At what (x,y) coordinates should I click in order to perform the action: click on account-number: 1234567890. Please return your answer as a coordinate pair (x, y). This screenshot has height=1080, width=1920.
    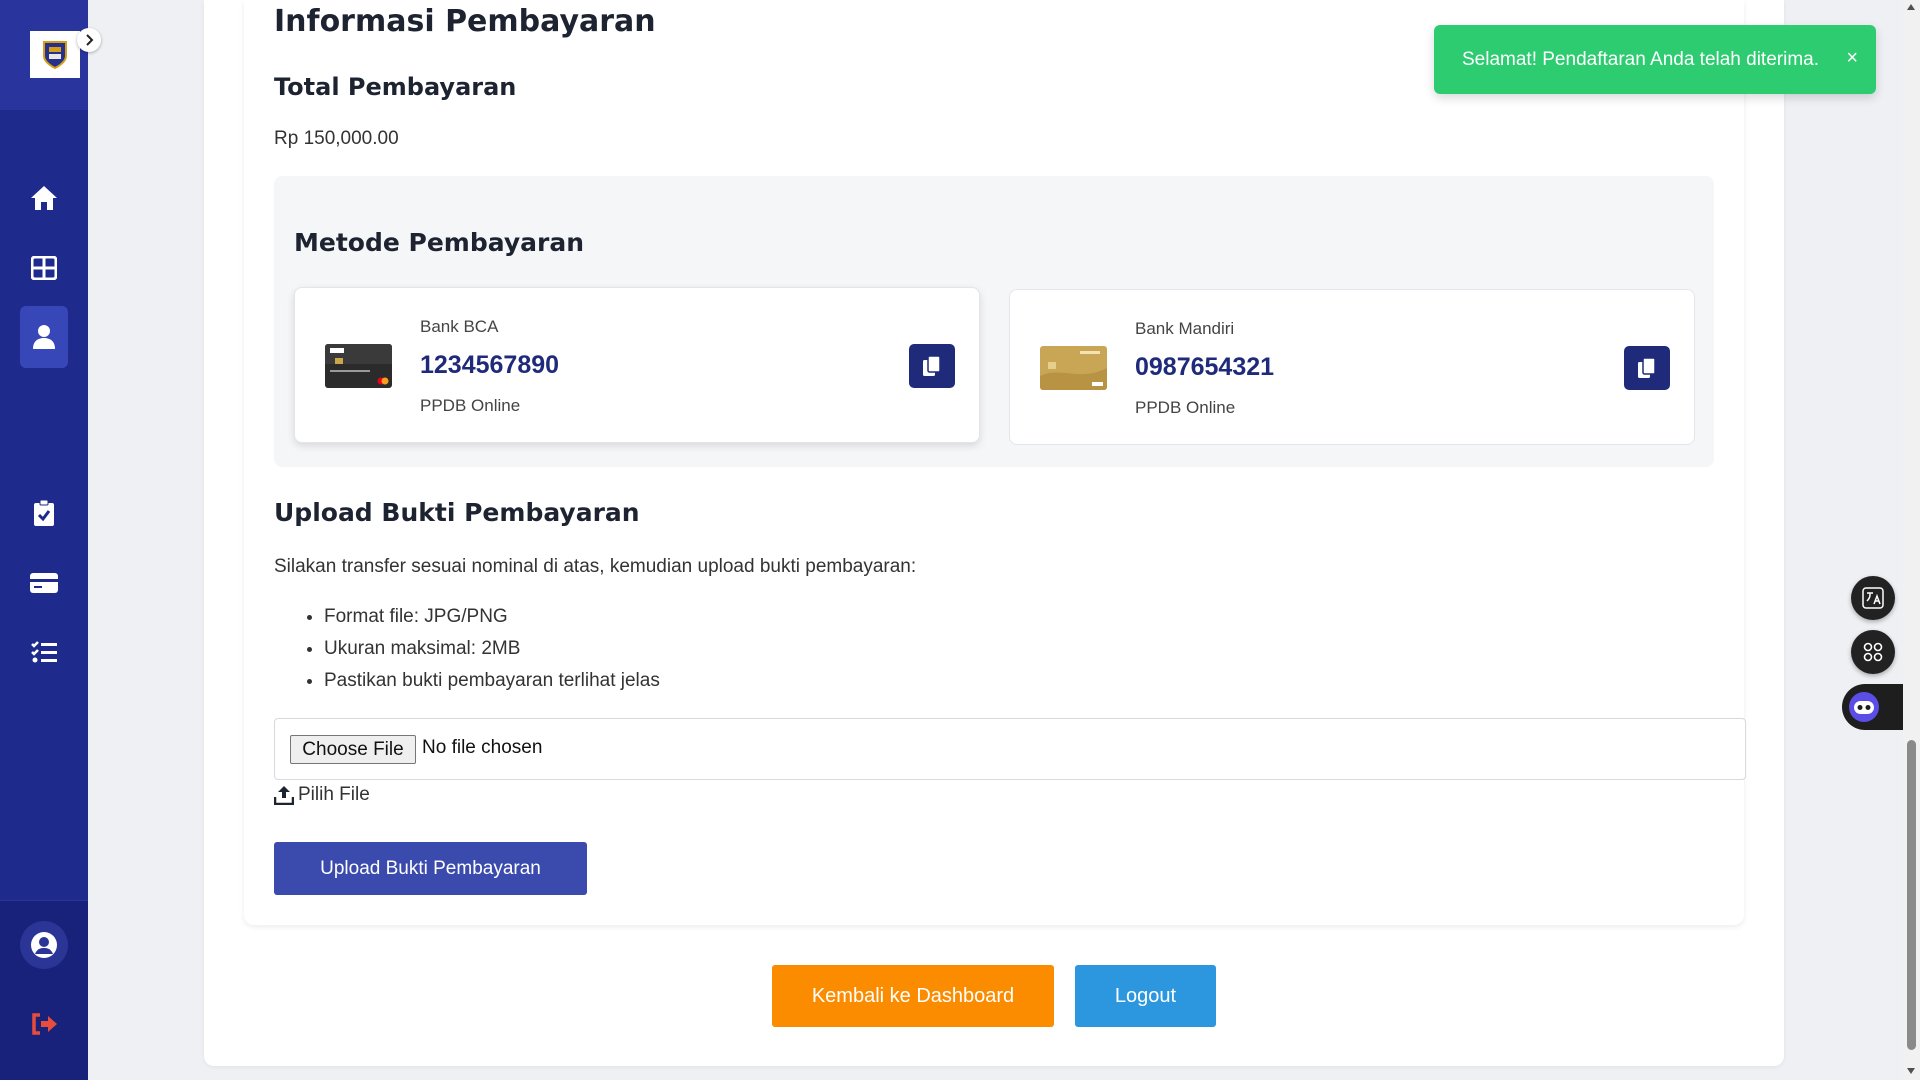
    Looking at the image, I should click on (490, 365).